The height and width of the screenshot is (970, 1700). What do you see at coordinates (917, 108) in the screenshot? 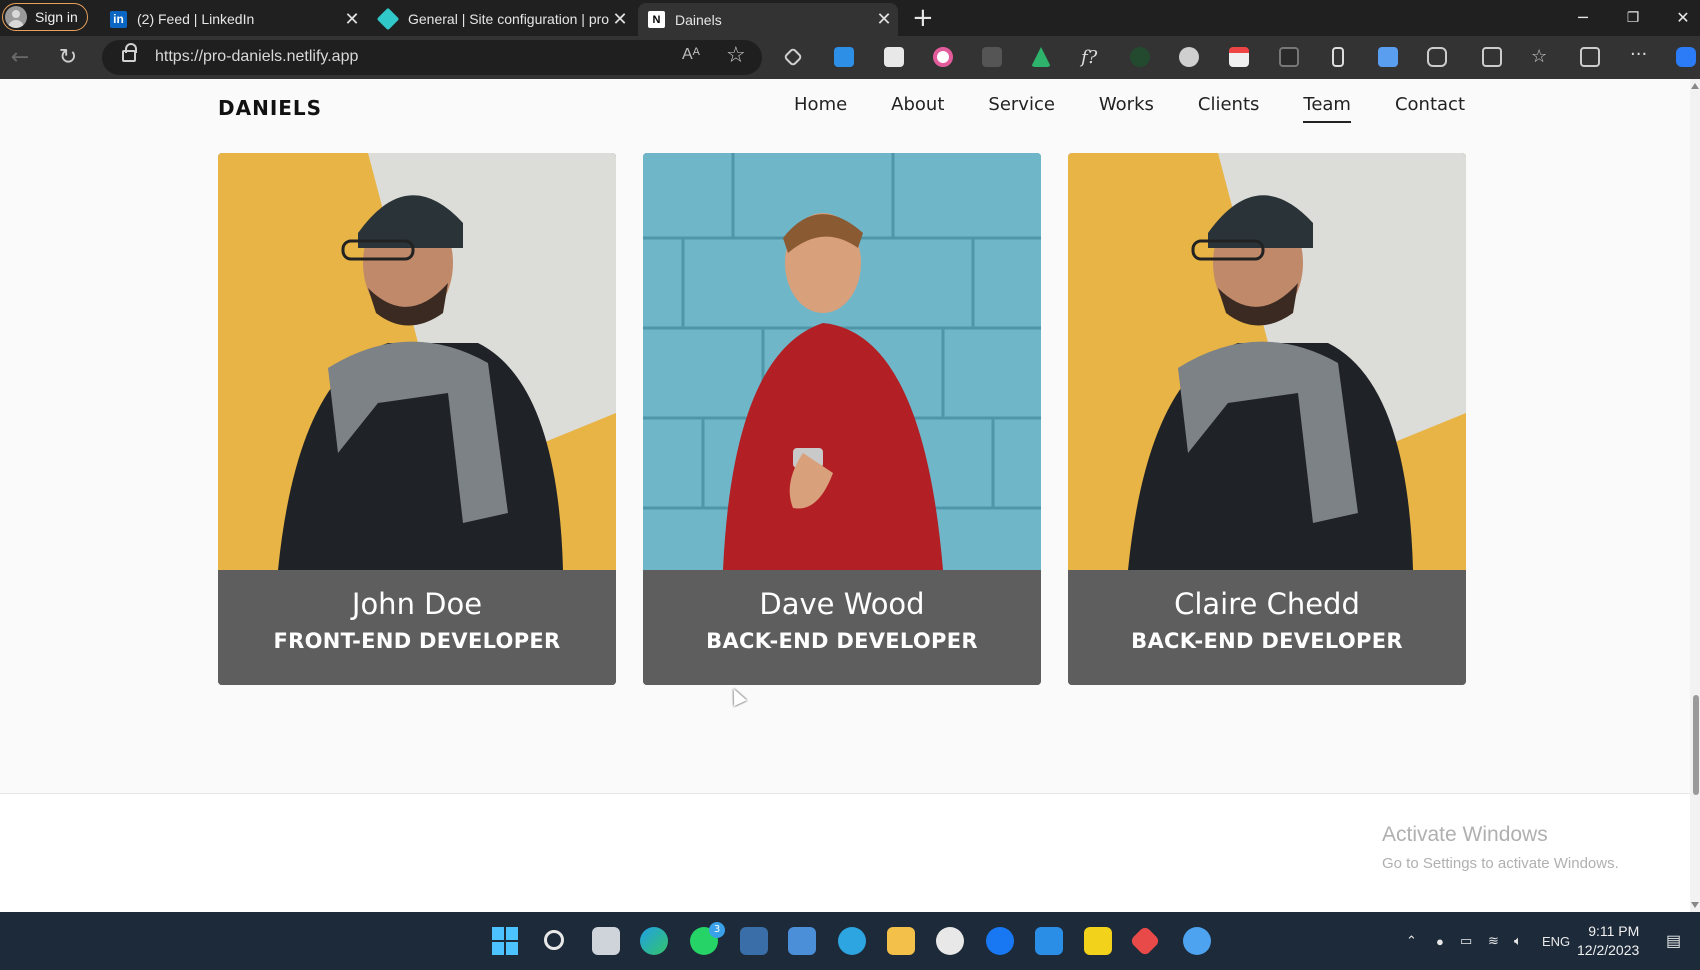
I see `nav-about: About` at bounding box center [917, 108].